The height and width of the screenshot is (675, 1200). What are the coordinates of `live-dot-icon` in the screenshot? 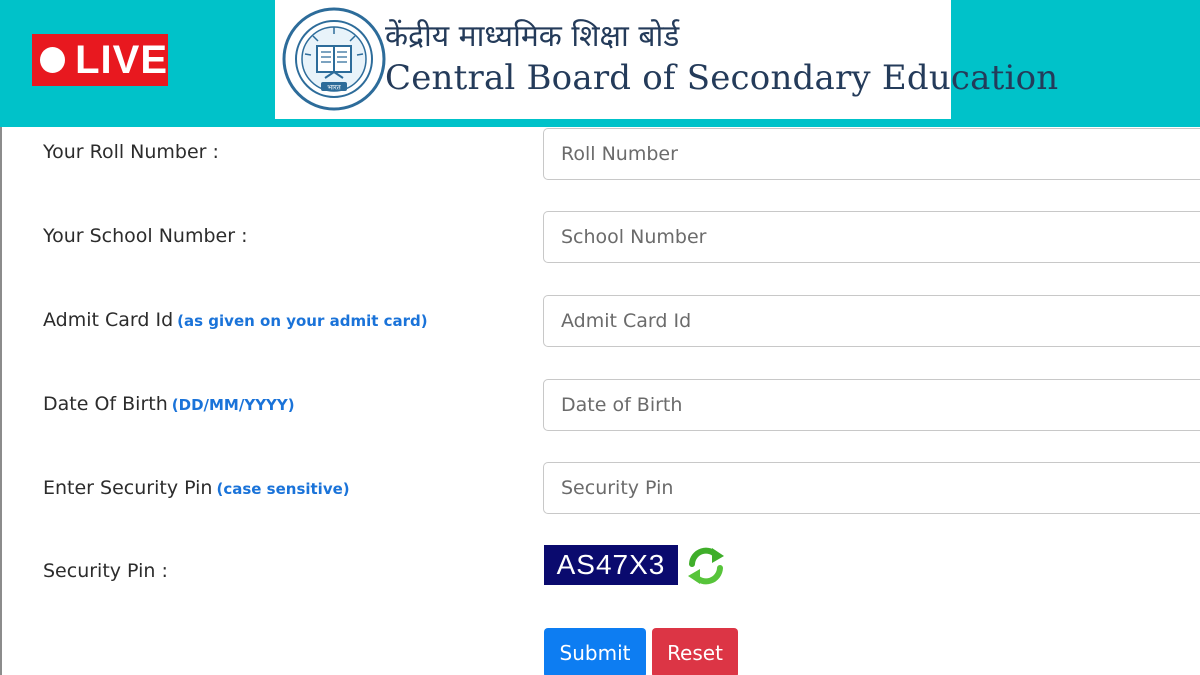 It's located at (53, 60).